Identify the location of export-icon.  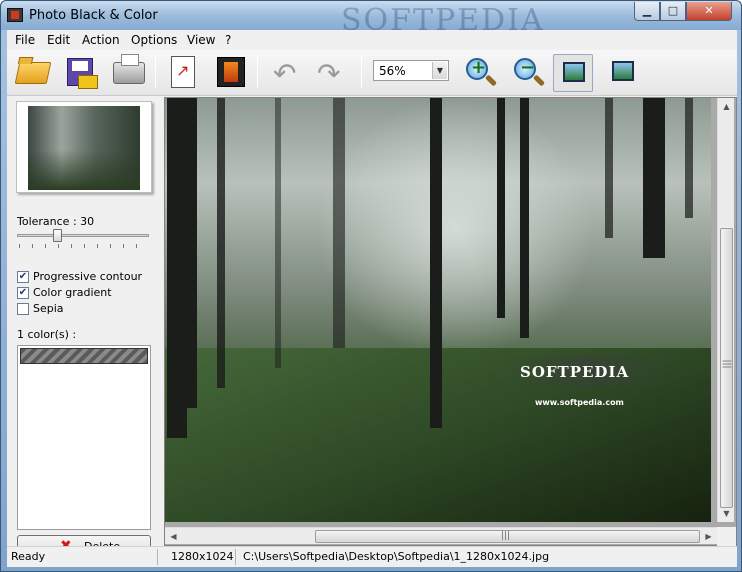
(183, 72).